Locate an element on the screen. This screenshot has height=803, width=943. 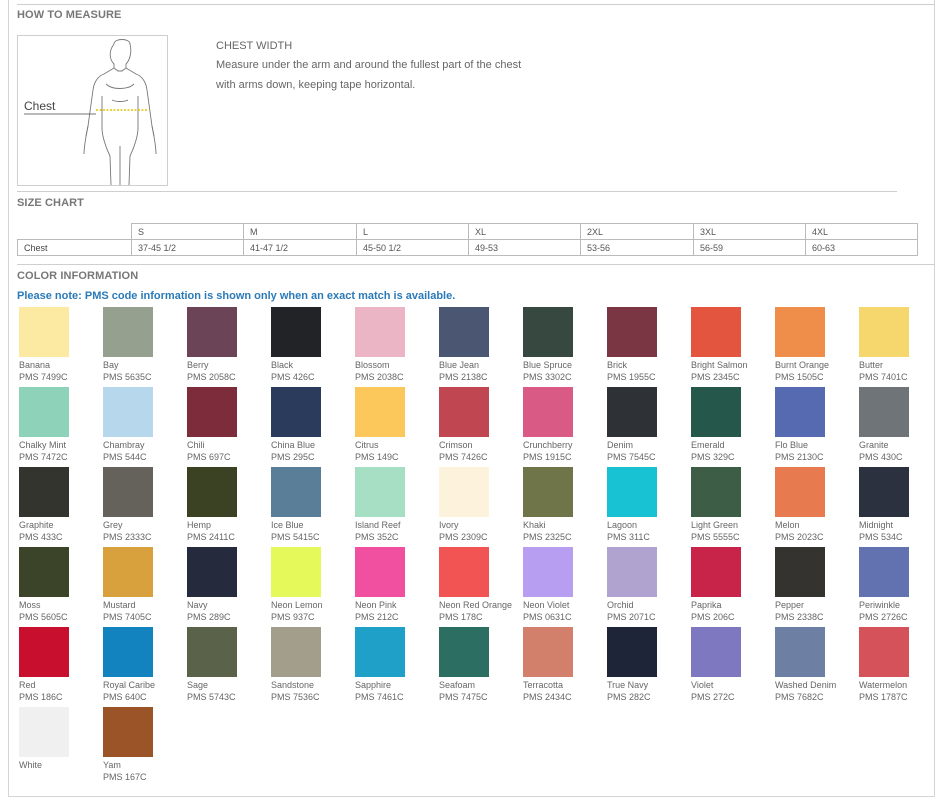
color-name: Chalky Mint is located at coordinates (43, 445).